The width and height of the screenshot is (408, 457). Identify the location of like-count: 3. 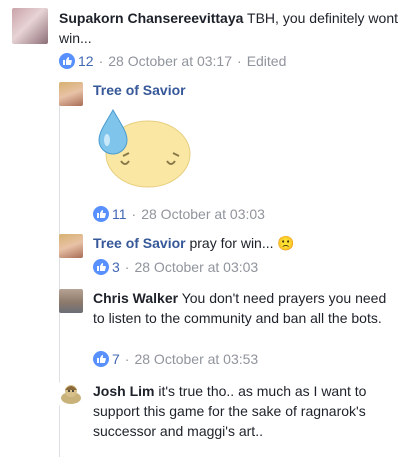
(116, 267).